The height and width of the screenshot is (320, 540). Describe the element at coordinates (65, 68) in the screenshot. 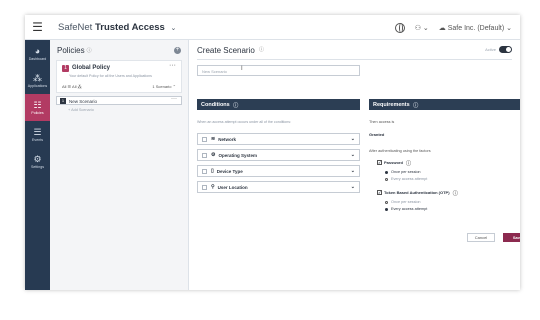

I see `policy-number-badge: 1` at that location.